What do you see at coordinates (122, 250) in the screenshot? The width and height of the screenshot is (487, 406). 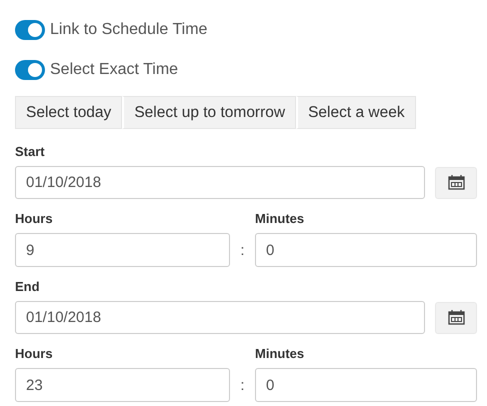 I see `hours-field: 9` at bounding box center [122, 250].